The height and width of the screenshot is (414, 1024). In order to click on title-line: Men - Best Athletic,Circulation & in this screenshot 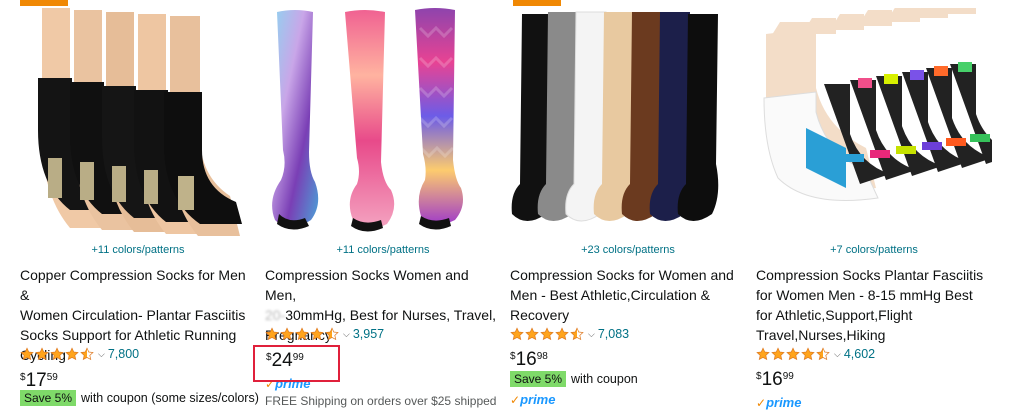, I will do `click(610, 295)`.